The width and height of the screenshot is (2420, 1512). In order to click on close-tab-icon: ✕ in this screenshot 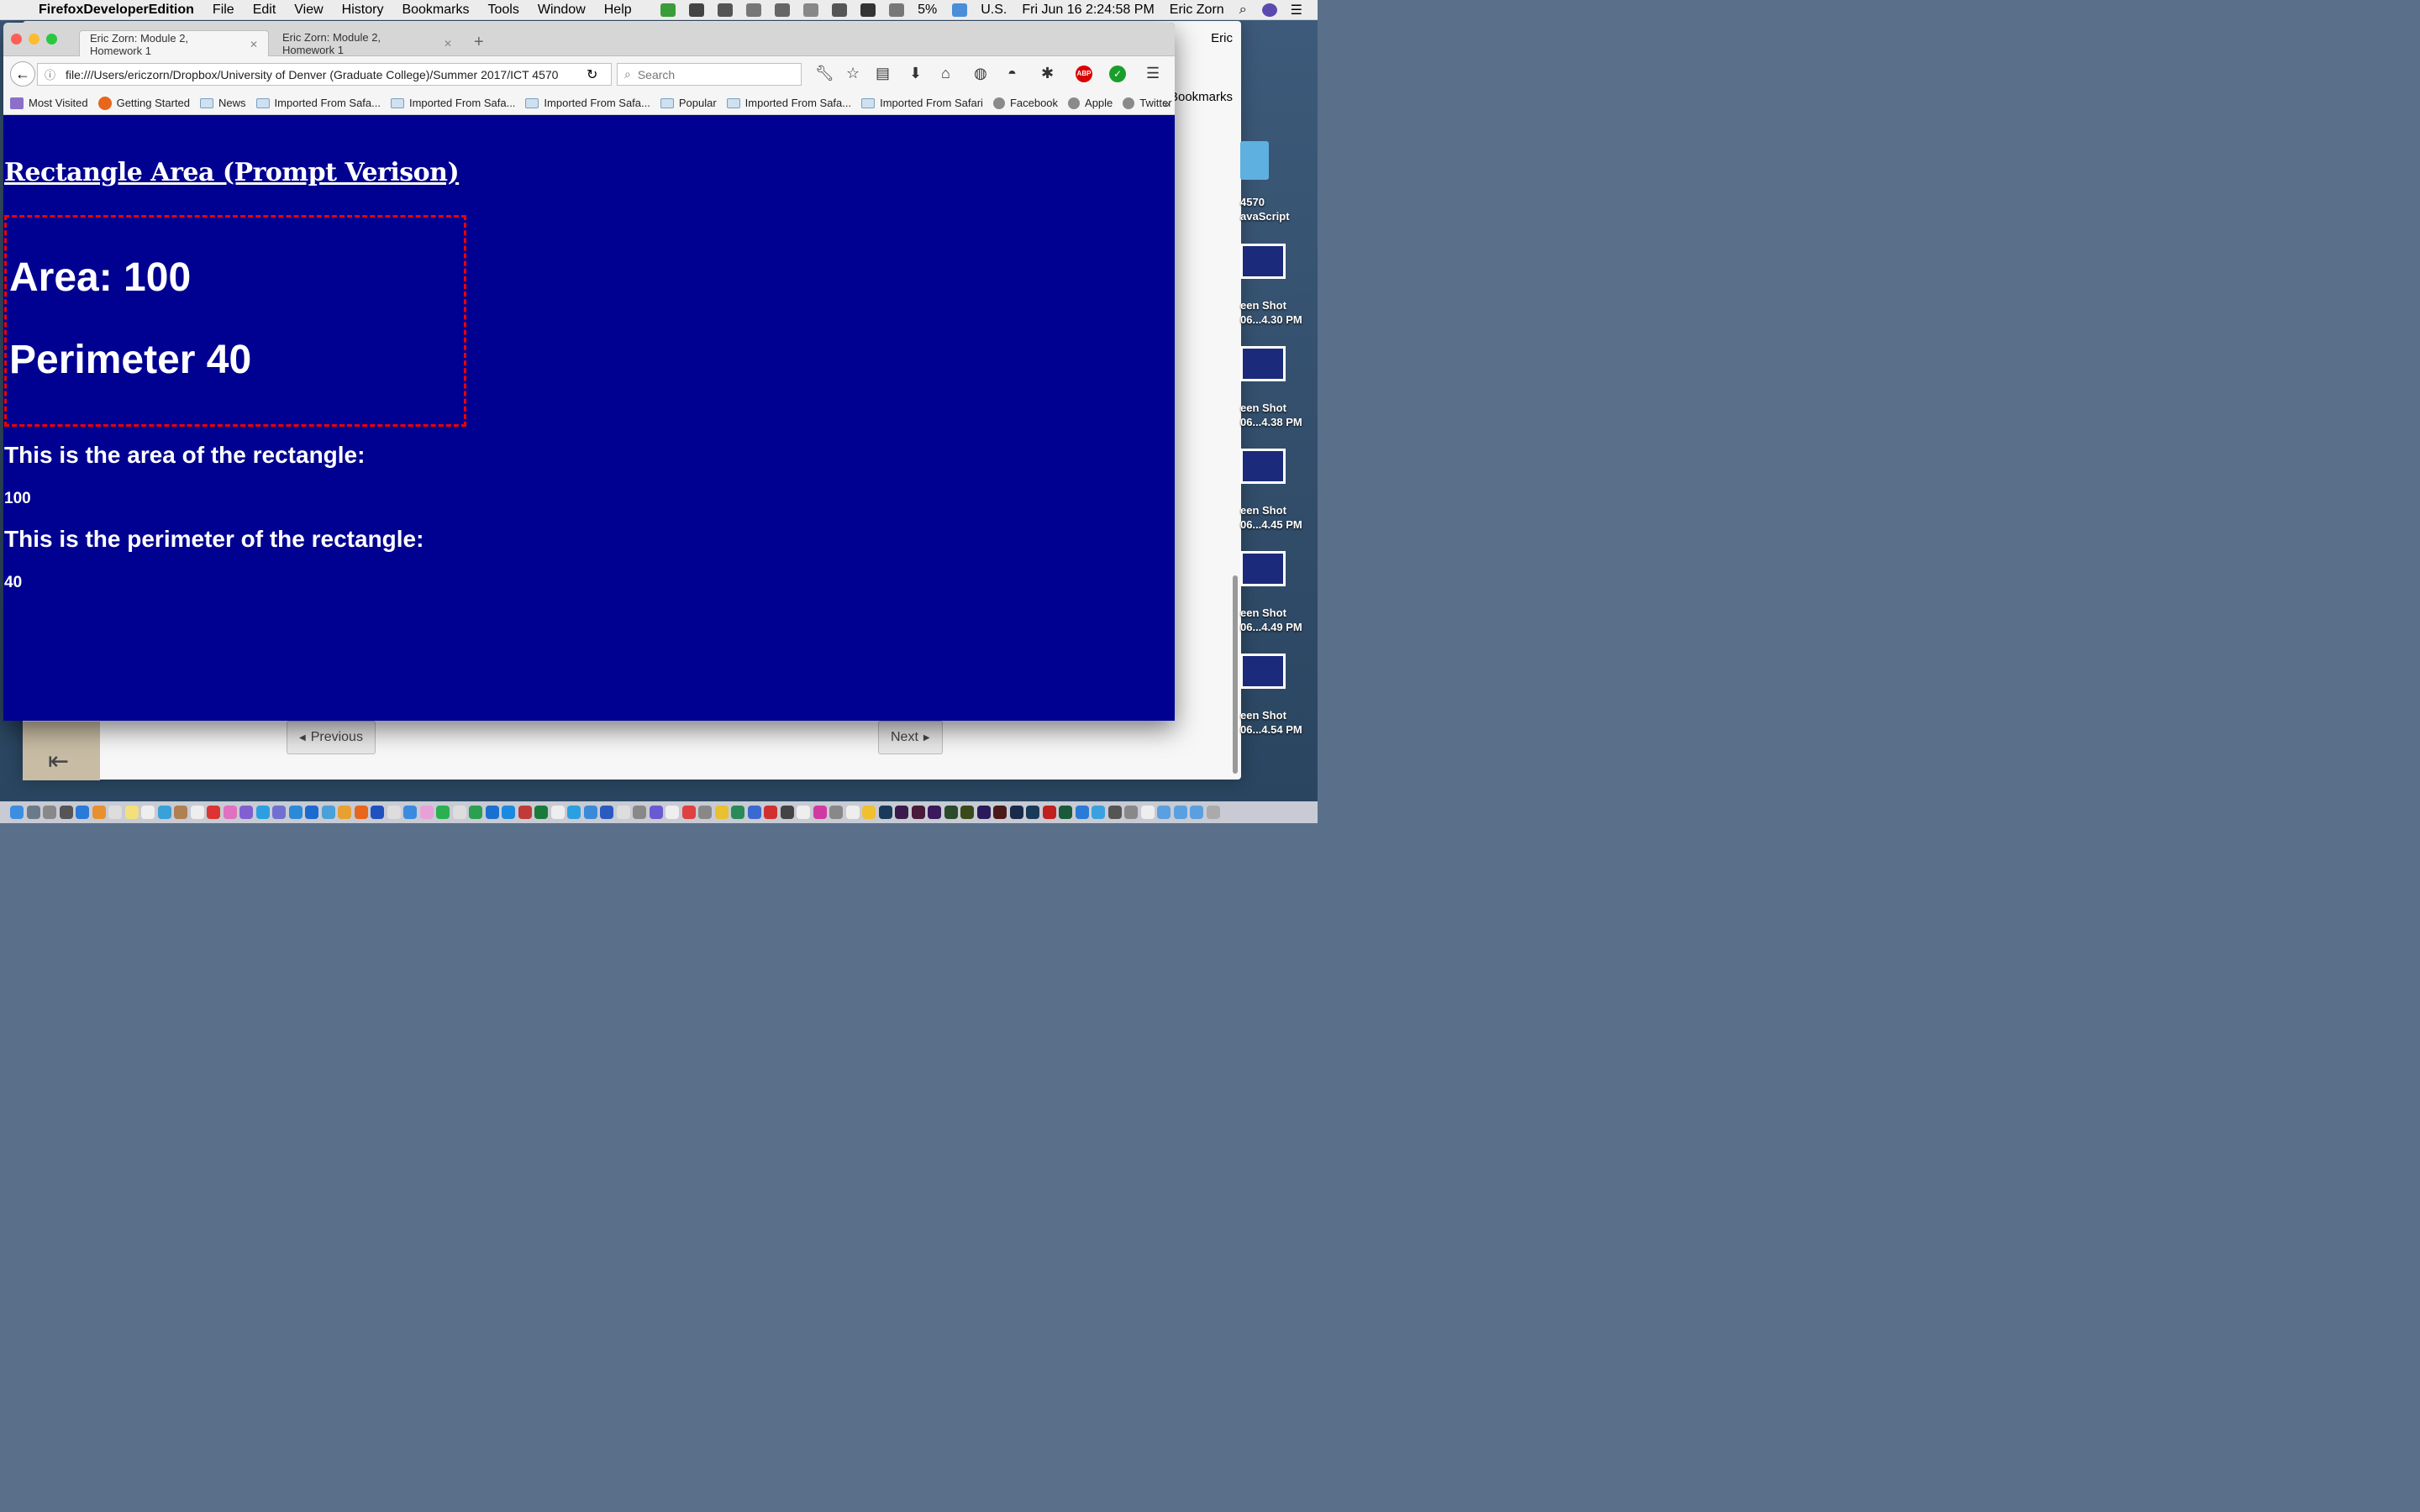, I will do `click(448, 44)`.